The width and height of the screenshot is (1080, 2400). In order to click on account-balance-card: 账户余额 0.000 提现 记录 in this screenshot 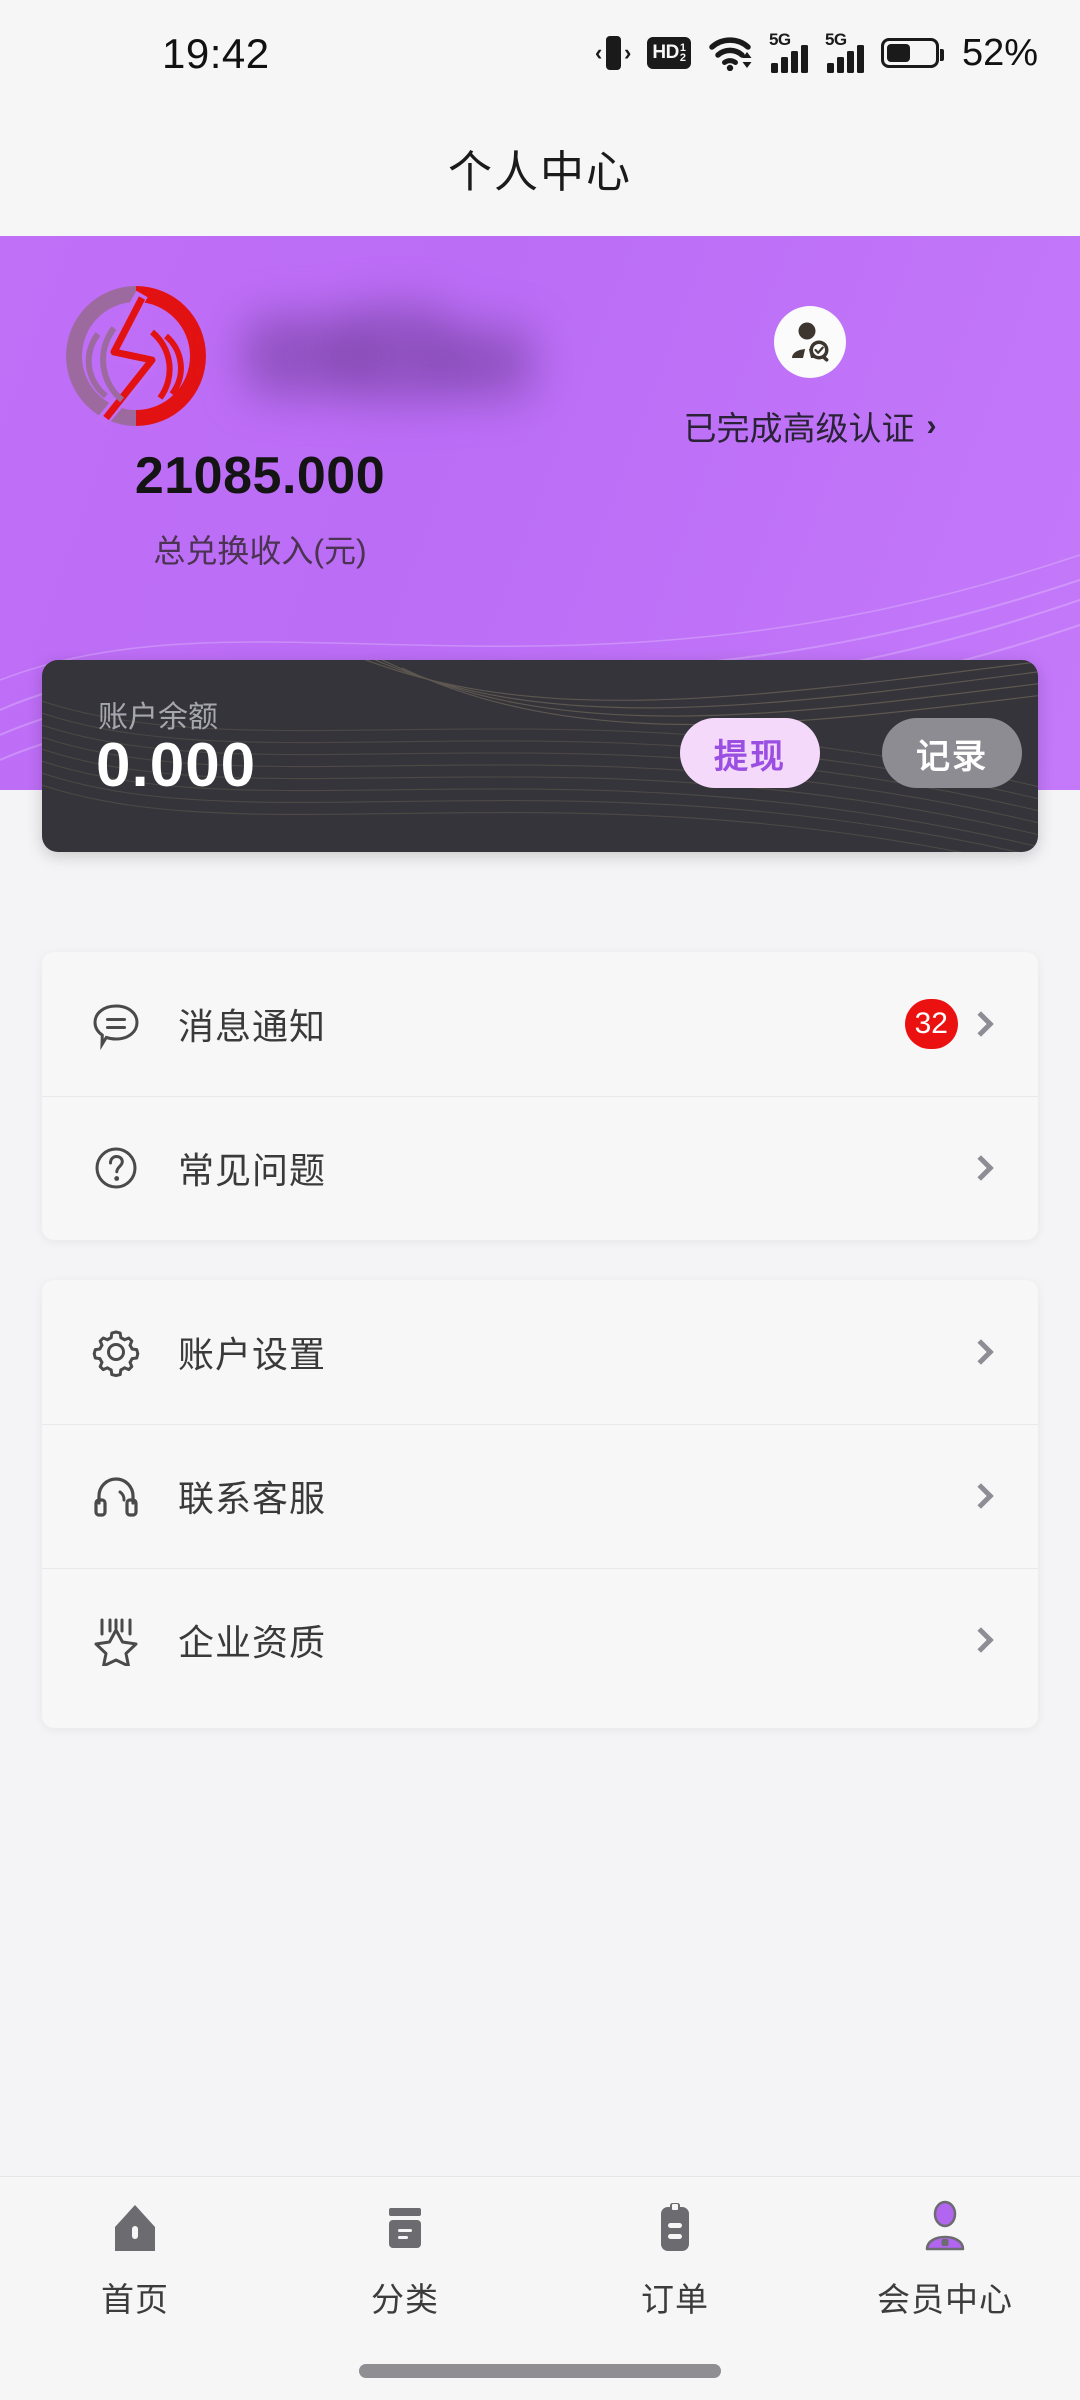, I will do `click(540, 756)`.